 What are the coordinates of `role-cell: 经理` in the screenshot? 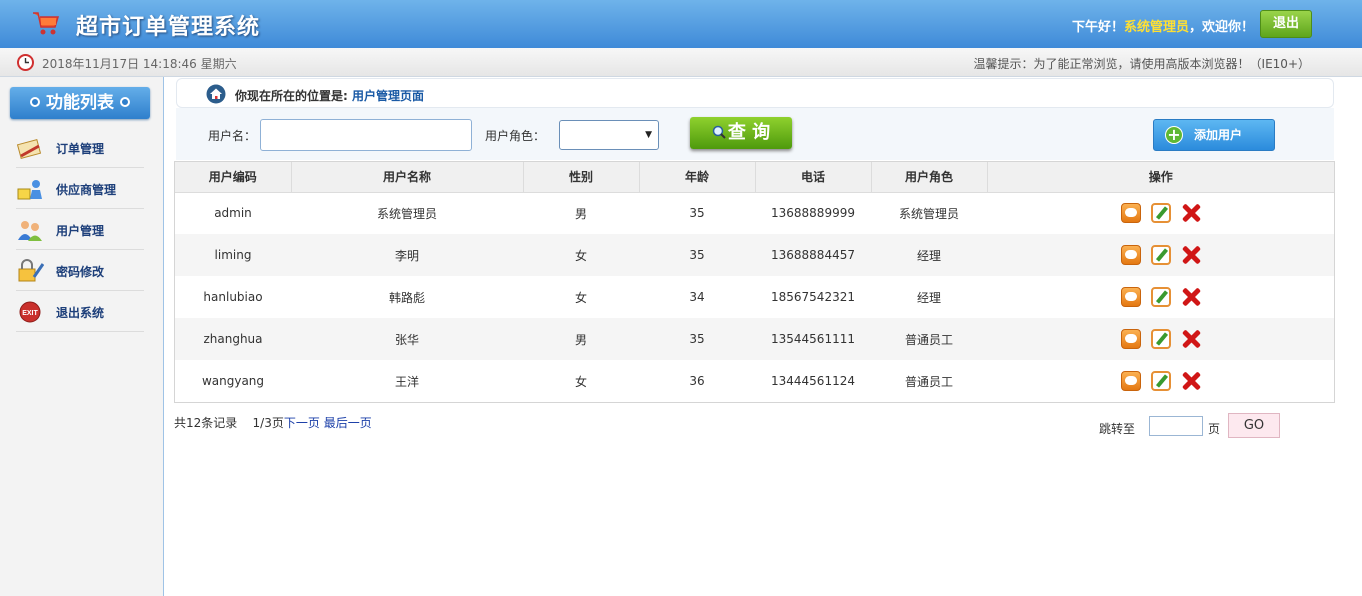 It's located at (928, 297).